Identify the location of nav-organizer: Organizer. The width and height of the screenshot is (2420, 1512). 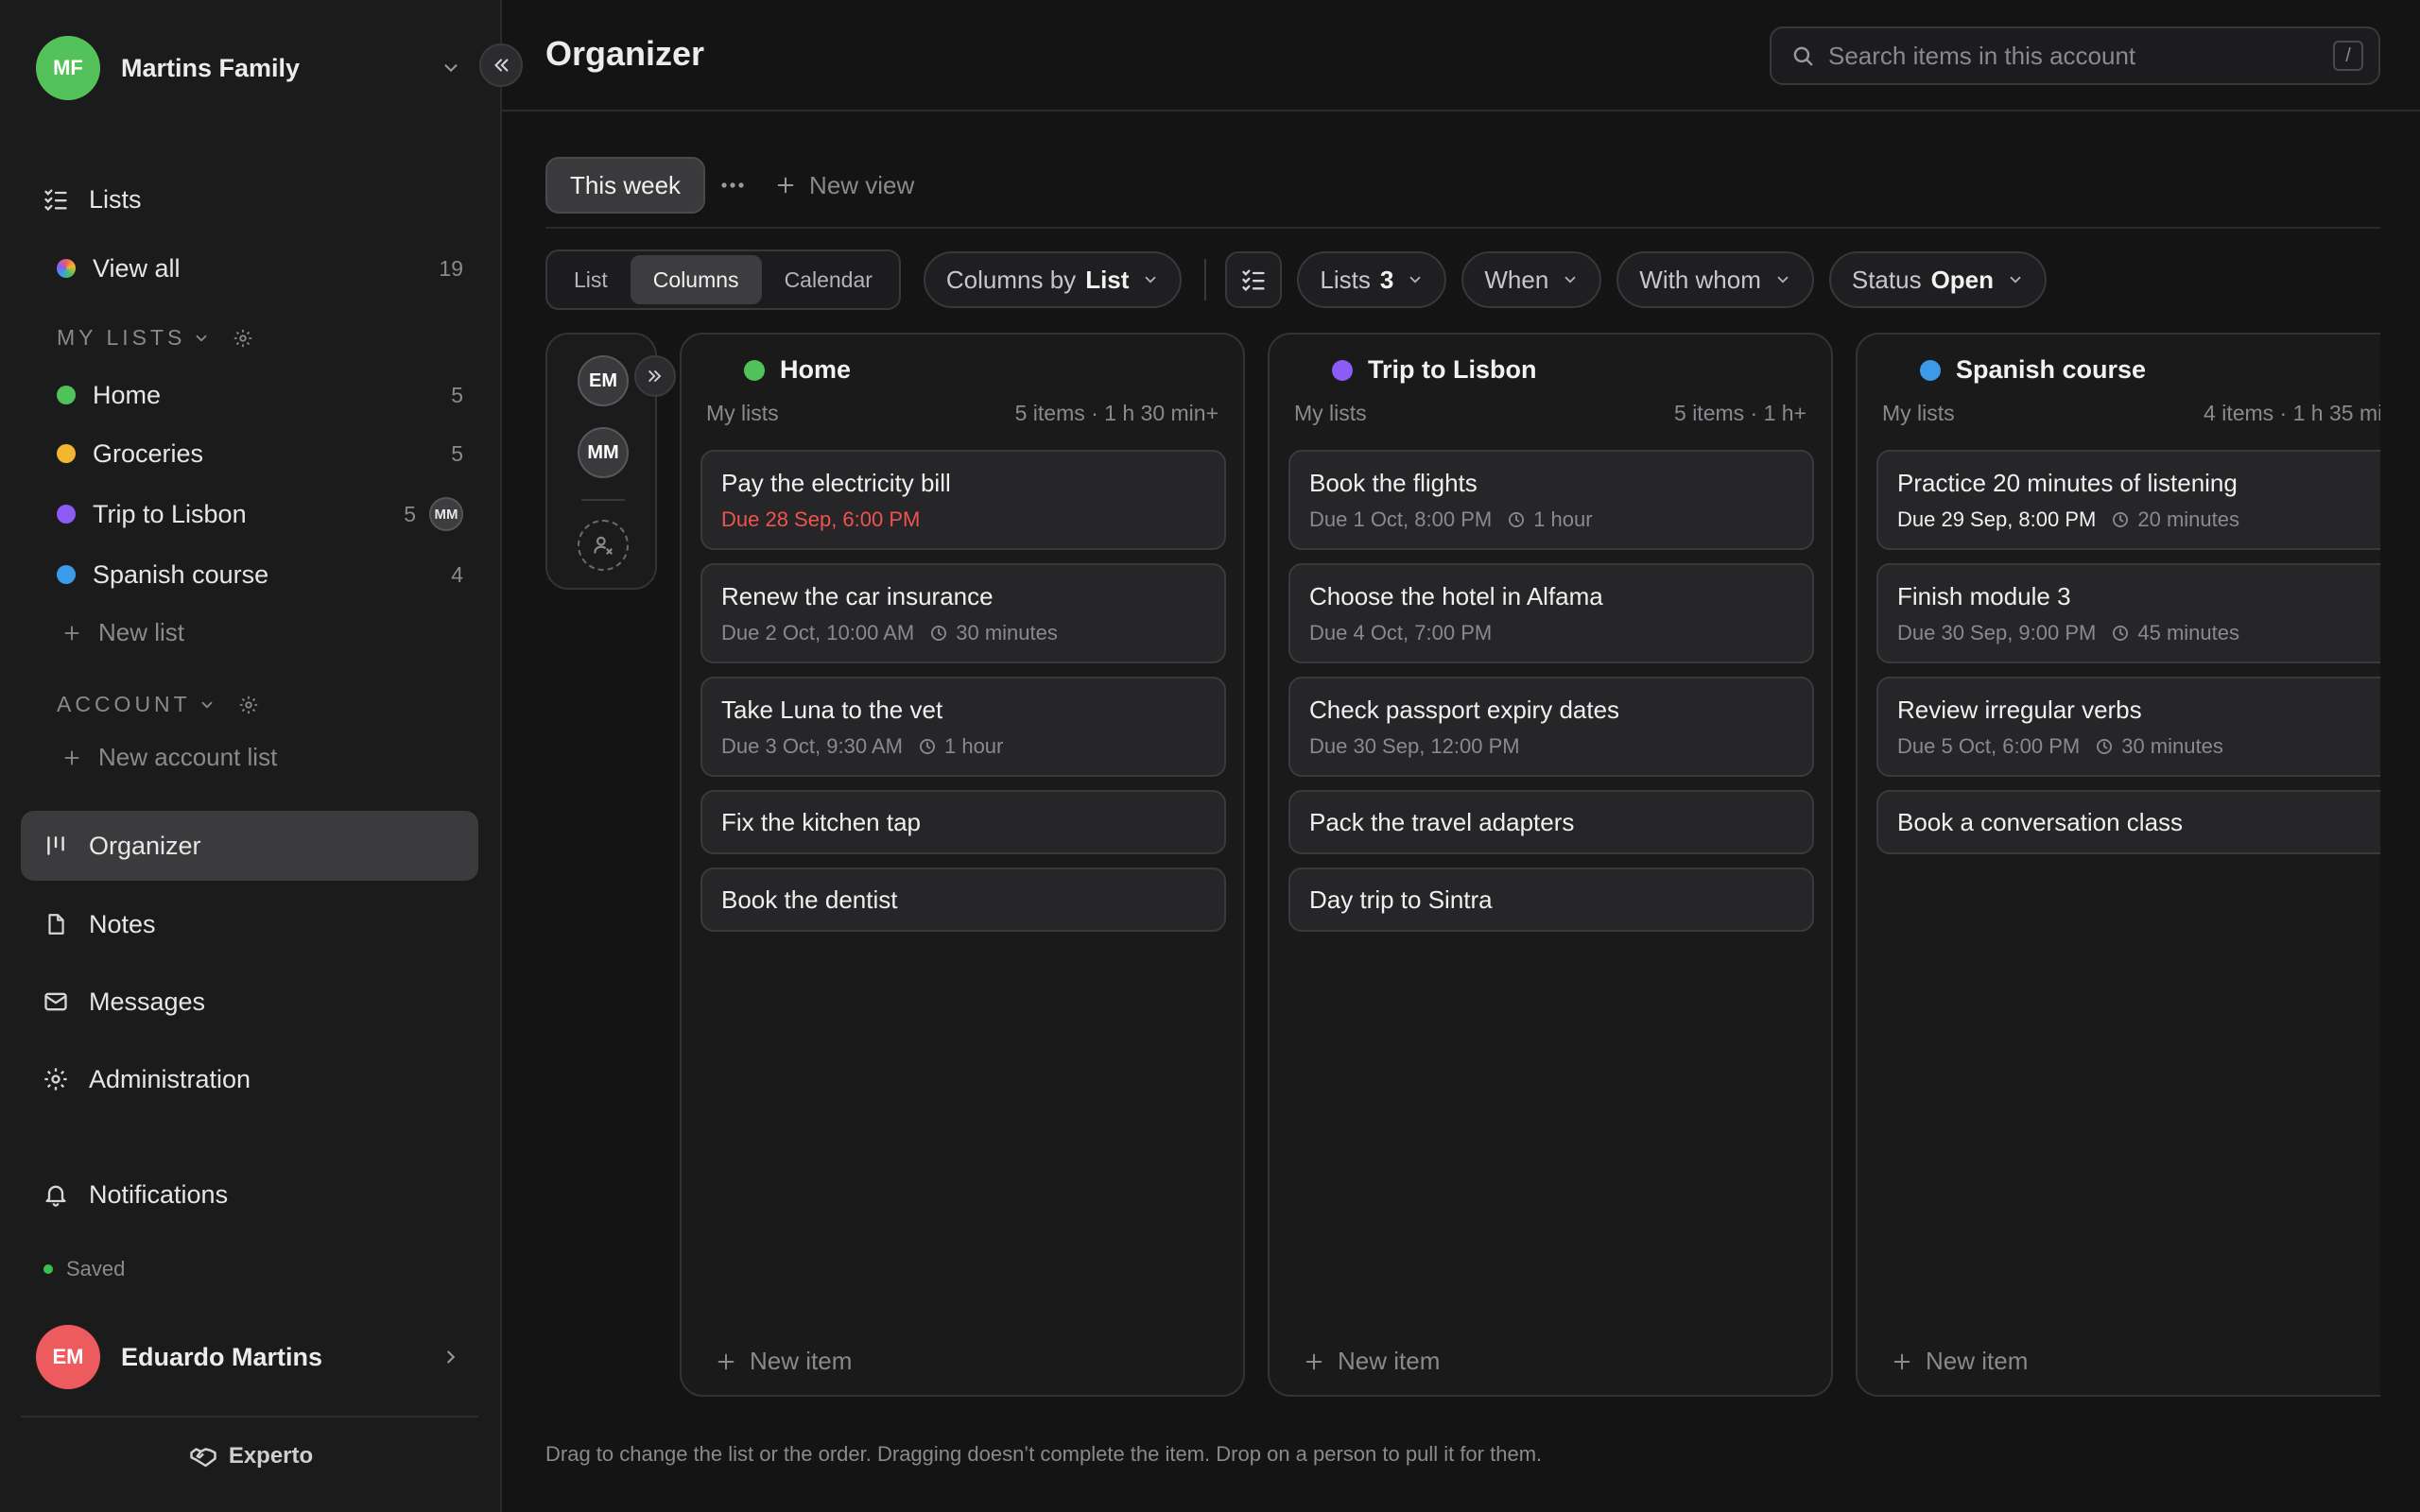
(249, 846).